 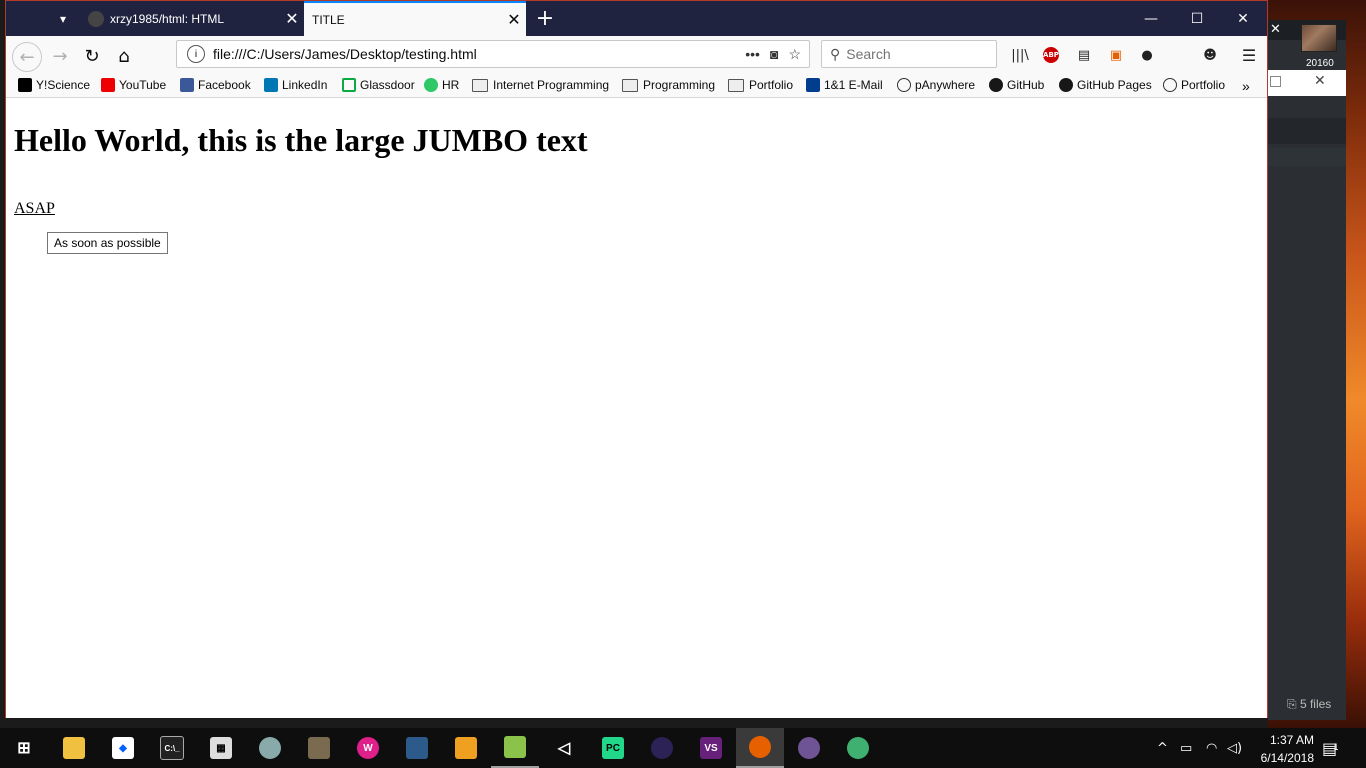 What do you see at coordinates (794, 54) in the screenshot?
I see `bookmark-star-icon: ☆` at bounding box center [794, 54].